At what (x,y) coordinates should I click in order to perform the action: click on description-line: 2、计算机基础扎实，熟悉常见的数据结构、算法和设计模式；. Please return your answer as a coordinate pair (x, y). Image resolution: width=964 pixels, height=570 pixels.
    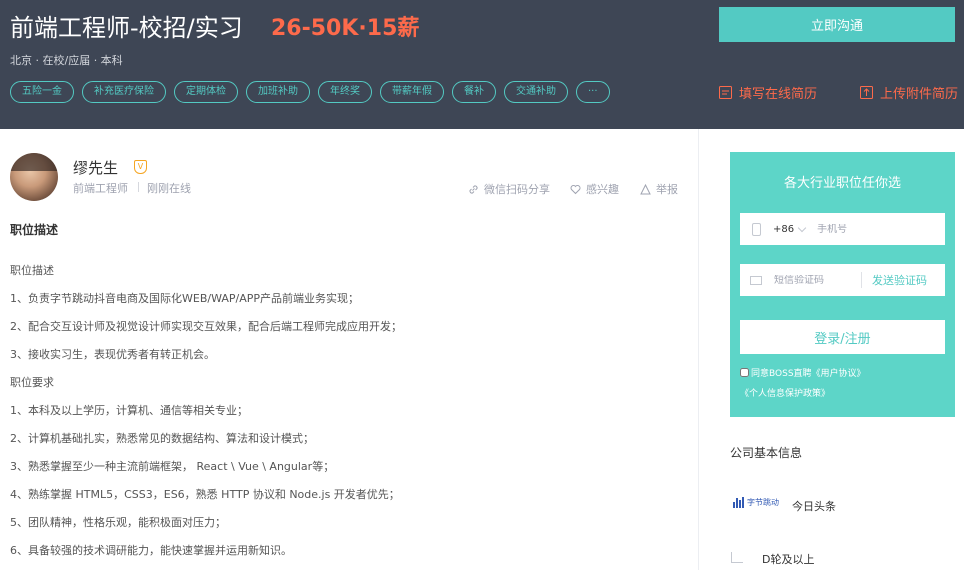
    Looking at the image, I should click on (162, 438).